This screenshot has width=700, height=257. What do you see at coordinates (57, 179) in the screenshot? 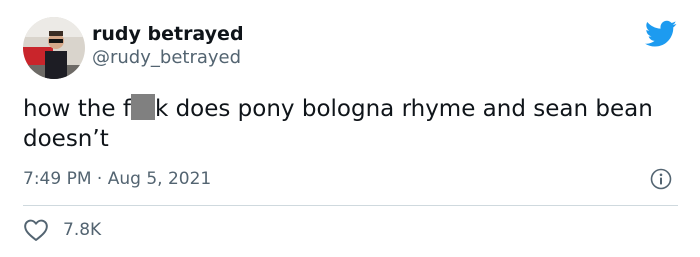
I see `tweet-time: 7:49 PM` at bounding box center [57, 179].